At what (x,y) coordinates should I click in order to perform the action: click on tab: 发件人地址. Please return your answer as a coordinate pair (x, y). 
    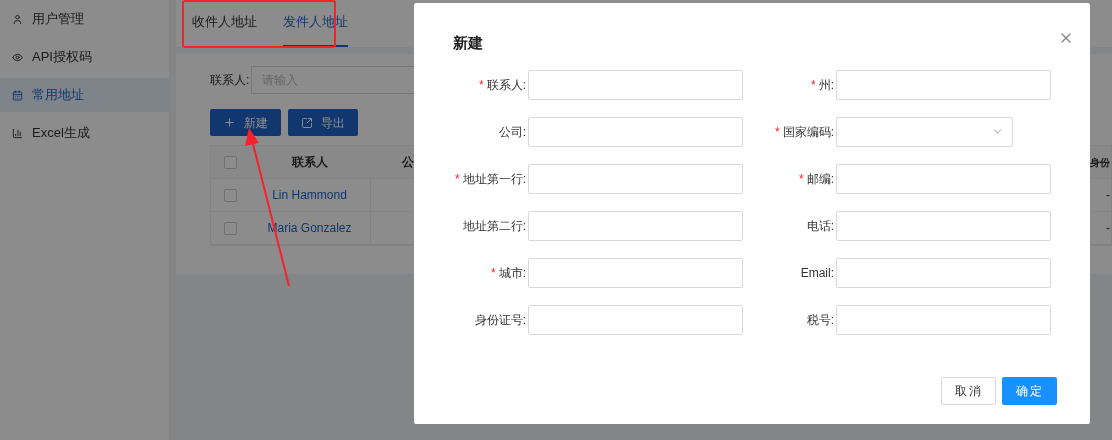
    Looking at the image, I should click on (315, 23).